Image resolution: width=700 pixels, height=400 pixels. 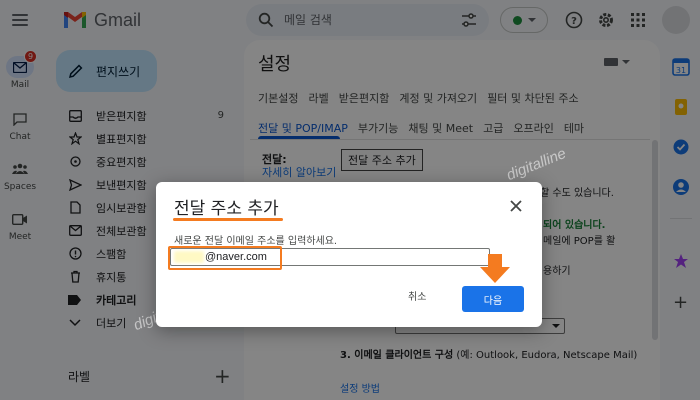 What do you see at coordinates (228, 219) in the screenshot?
I see `title-highlight` at bounding box center [228, 219].